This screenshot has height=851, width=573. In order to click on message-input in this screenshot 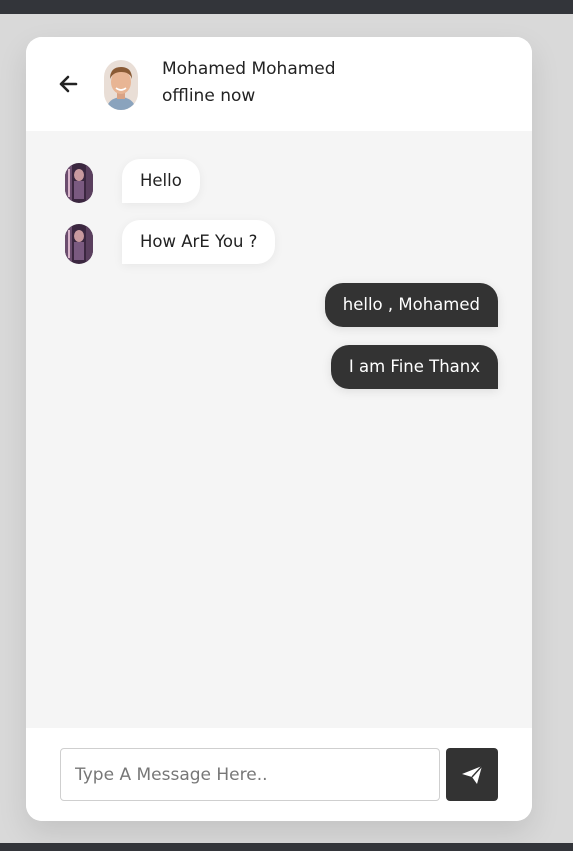, I will do `click(250, 774)`.